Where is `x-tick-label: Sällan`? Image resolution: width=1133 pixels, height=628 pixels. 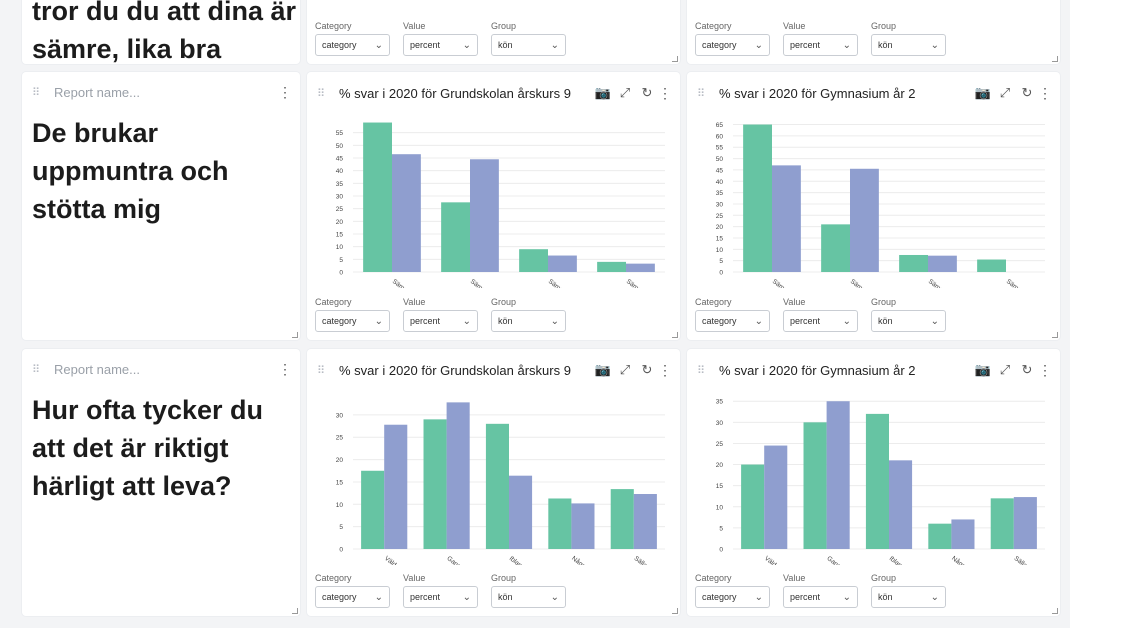 x-tick-label: Sällan is located at coordinates (1022, 560).